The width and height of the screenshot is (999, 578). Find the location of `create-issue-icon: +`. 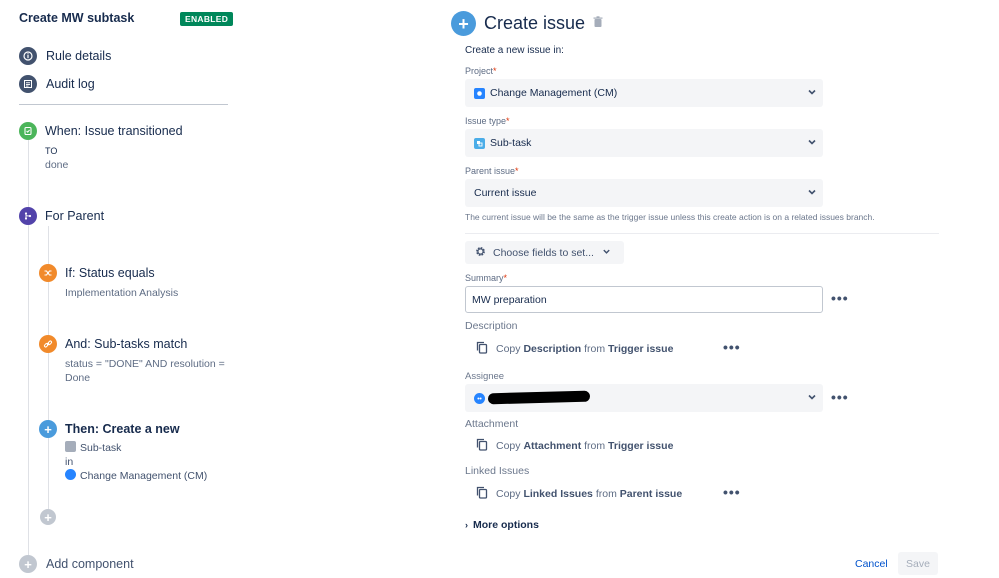

create-issue-icon: + is located at coordinates (463, 23).